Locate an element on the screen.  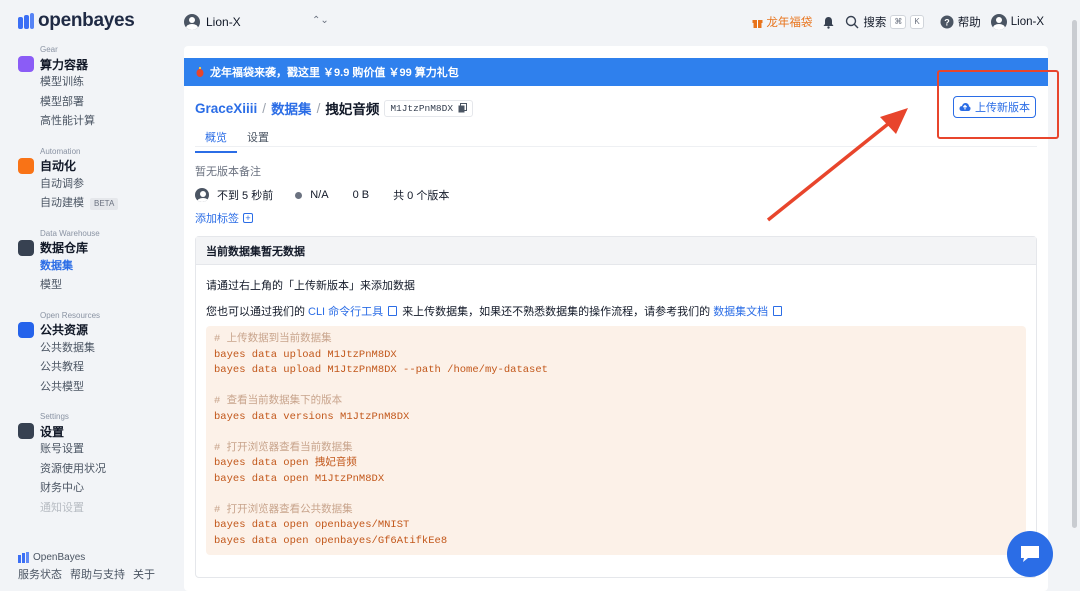
nav-group-caption: Automation is located at coordinates (60, 151).